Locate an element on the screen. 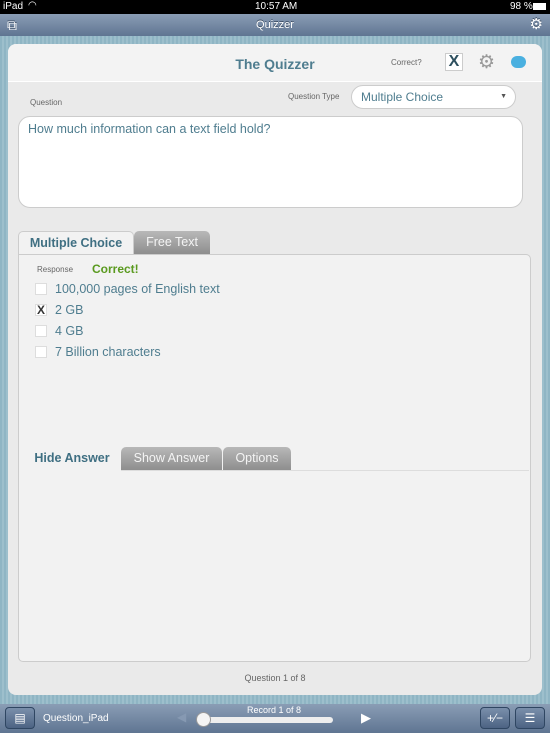 This screenshot has height=733, width=550. find-icon: ☰ is located at coordinates (530, 718).